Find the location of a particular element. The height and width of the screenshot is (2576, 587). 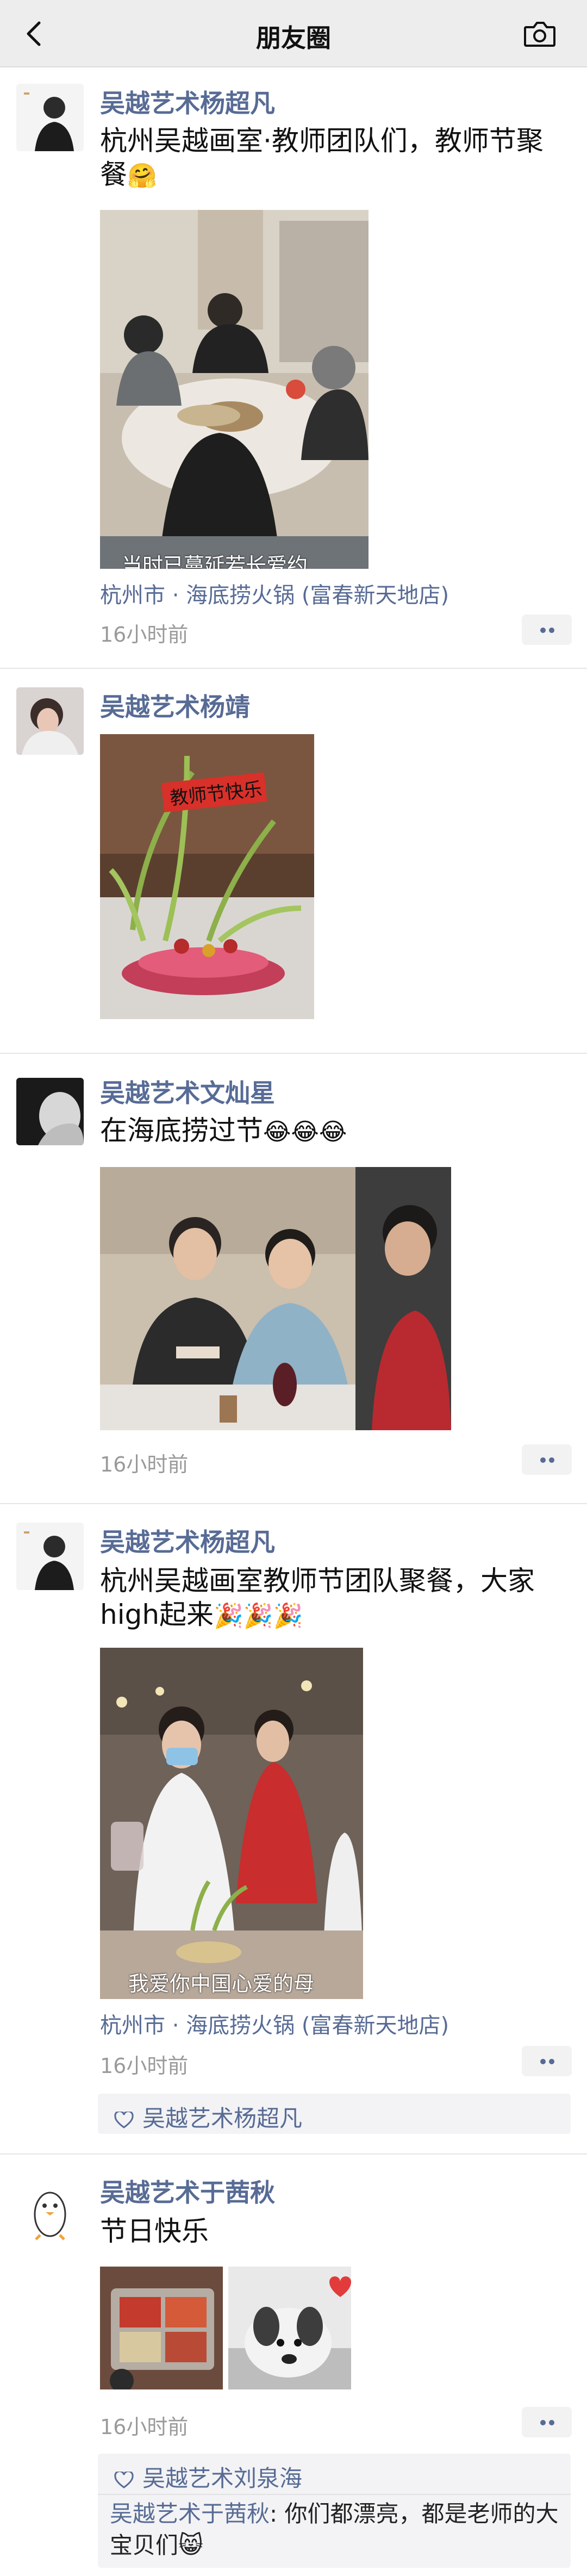

author-name: 吴越艺术于茜秋 is located at coordinates (188, 2191).